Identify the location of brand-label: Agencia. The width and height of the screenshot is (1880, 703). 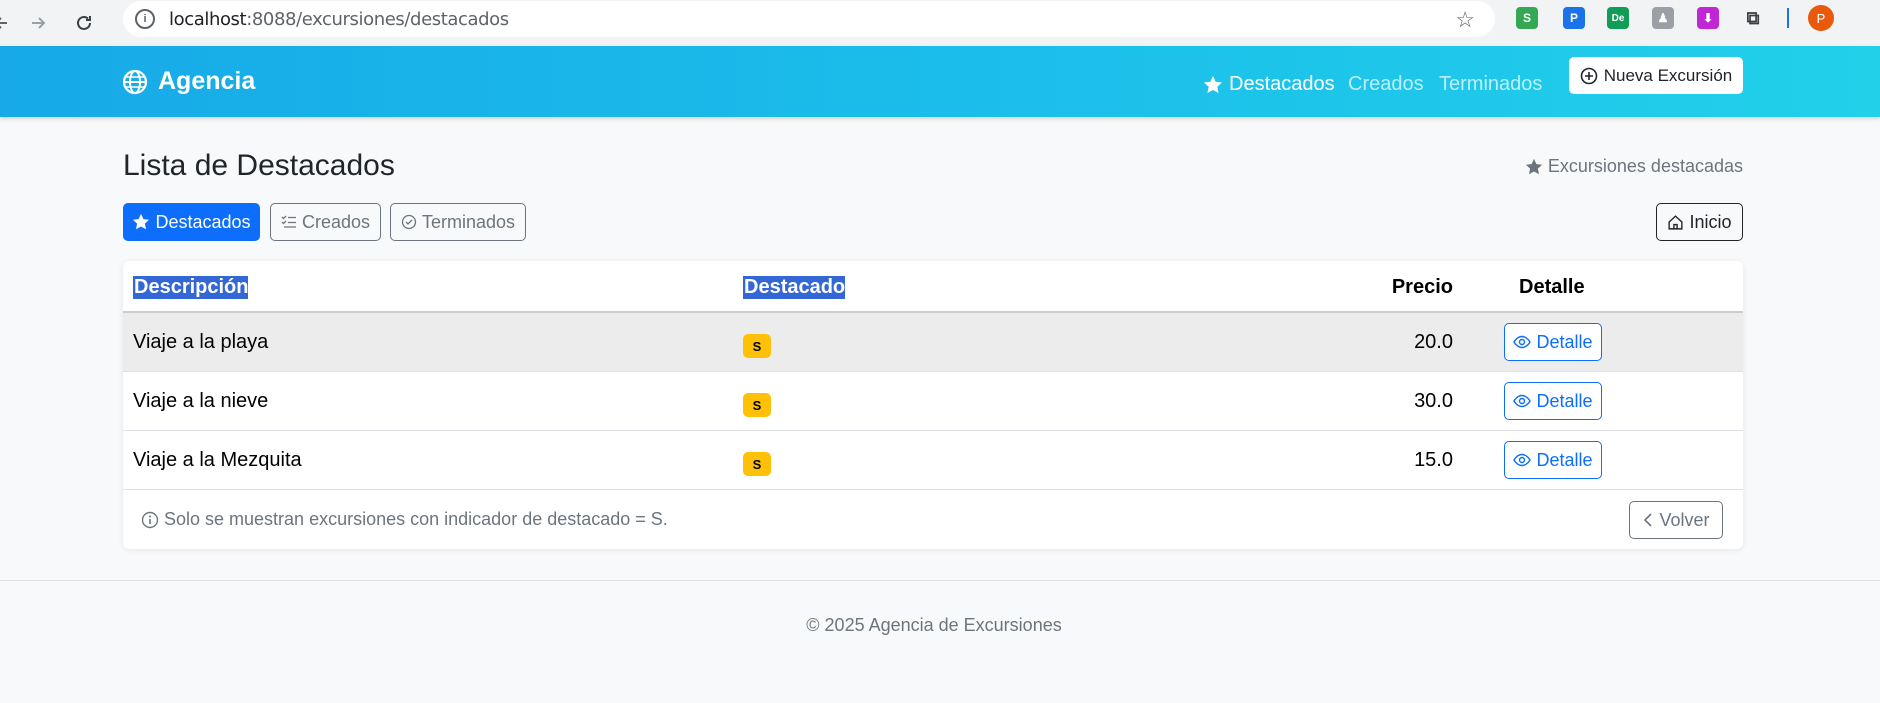
(207, 81).